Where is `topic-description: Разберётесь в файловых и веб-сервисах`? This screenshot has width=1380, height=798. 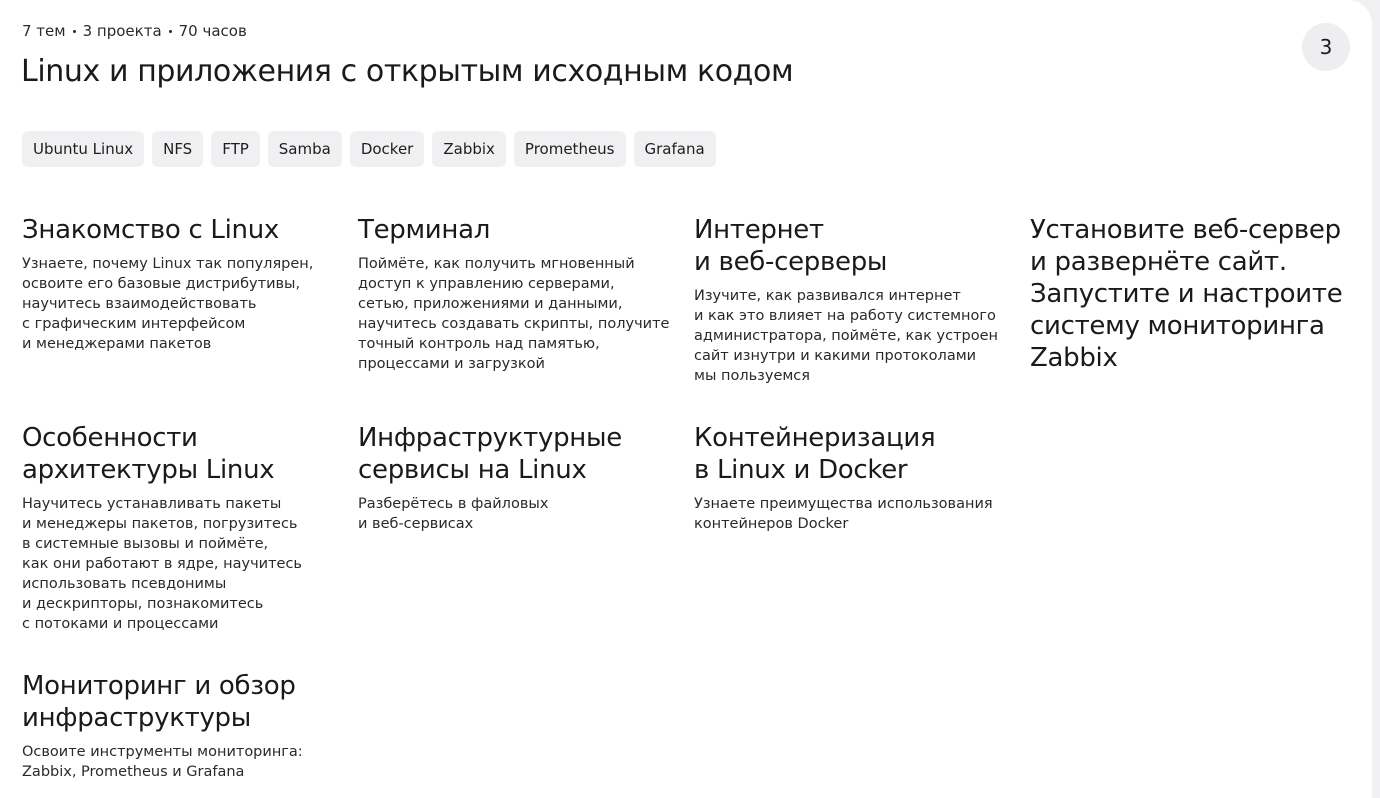 topic-description: Разберётесь в файловых и веб-сервисах is located at coordinates (453, 514).